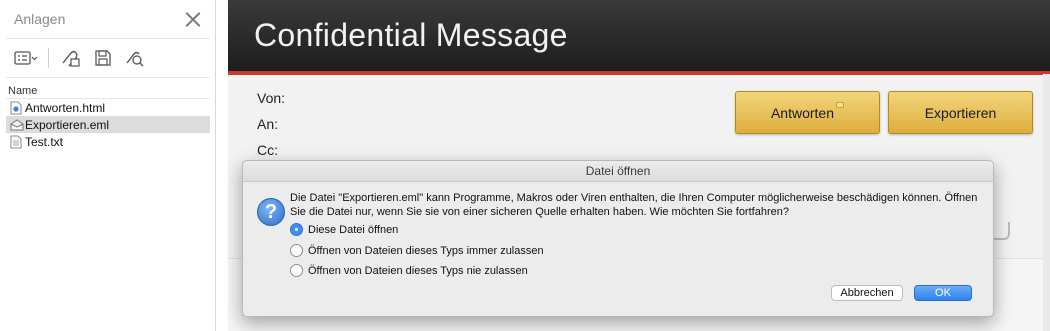 This screenshot has width=1050, height=331. I want to click on panel-divider, so click(222, 165).